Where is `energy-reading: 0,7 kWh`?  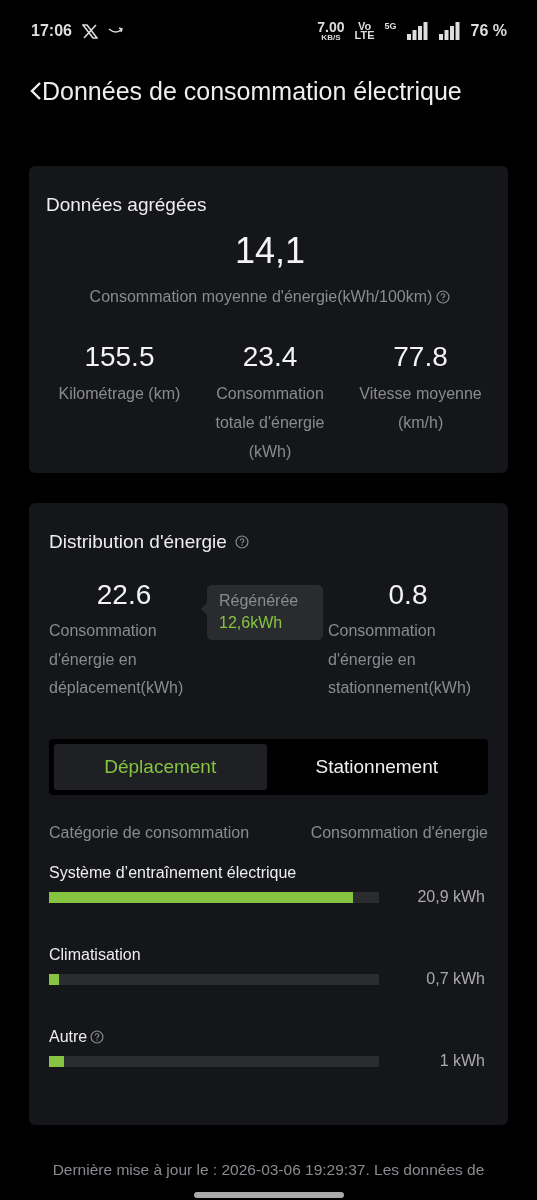 energy-reading: 0,7 kWh is located at coordinates (455, 979).